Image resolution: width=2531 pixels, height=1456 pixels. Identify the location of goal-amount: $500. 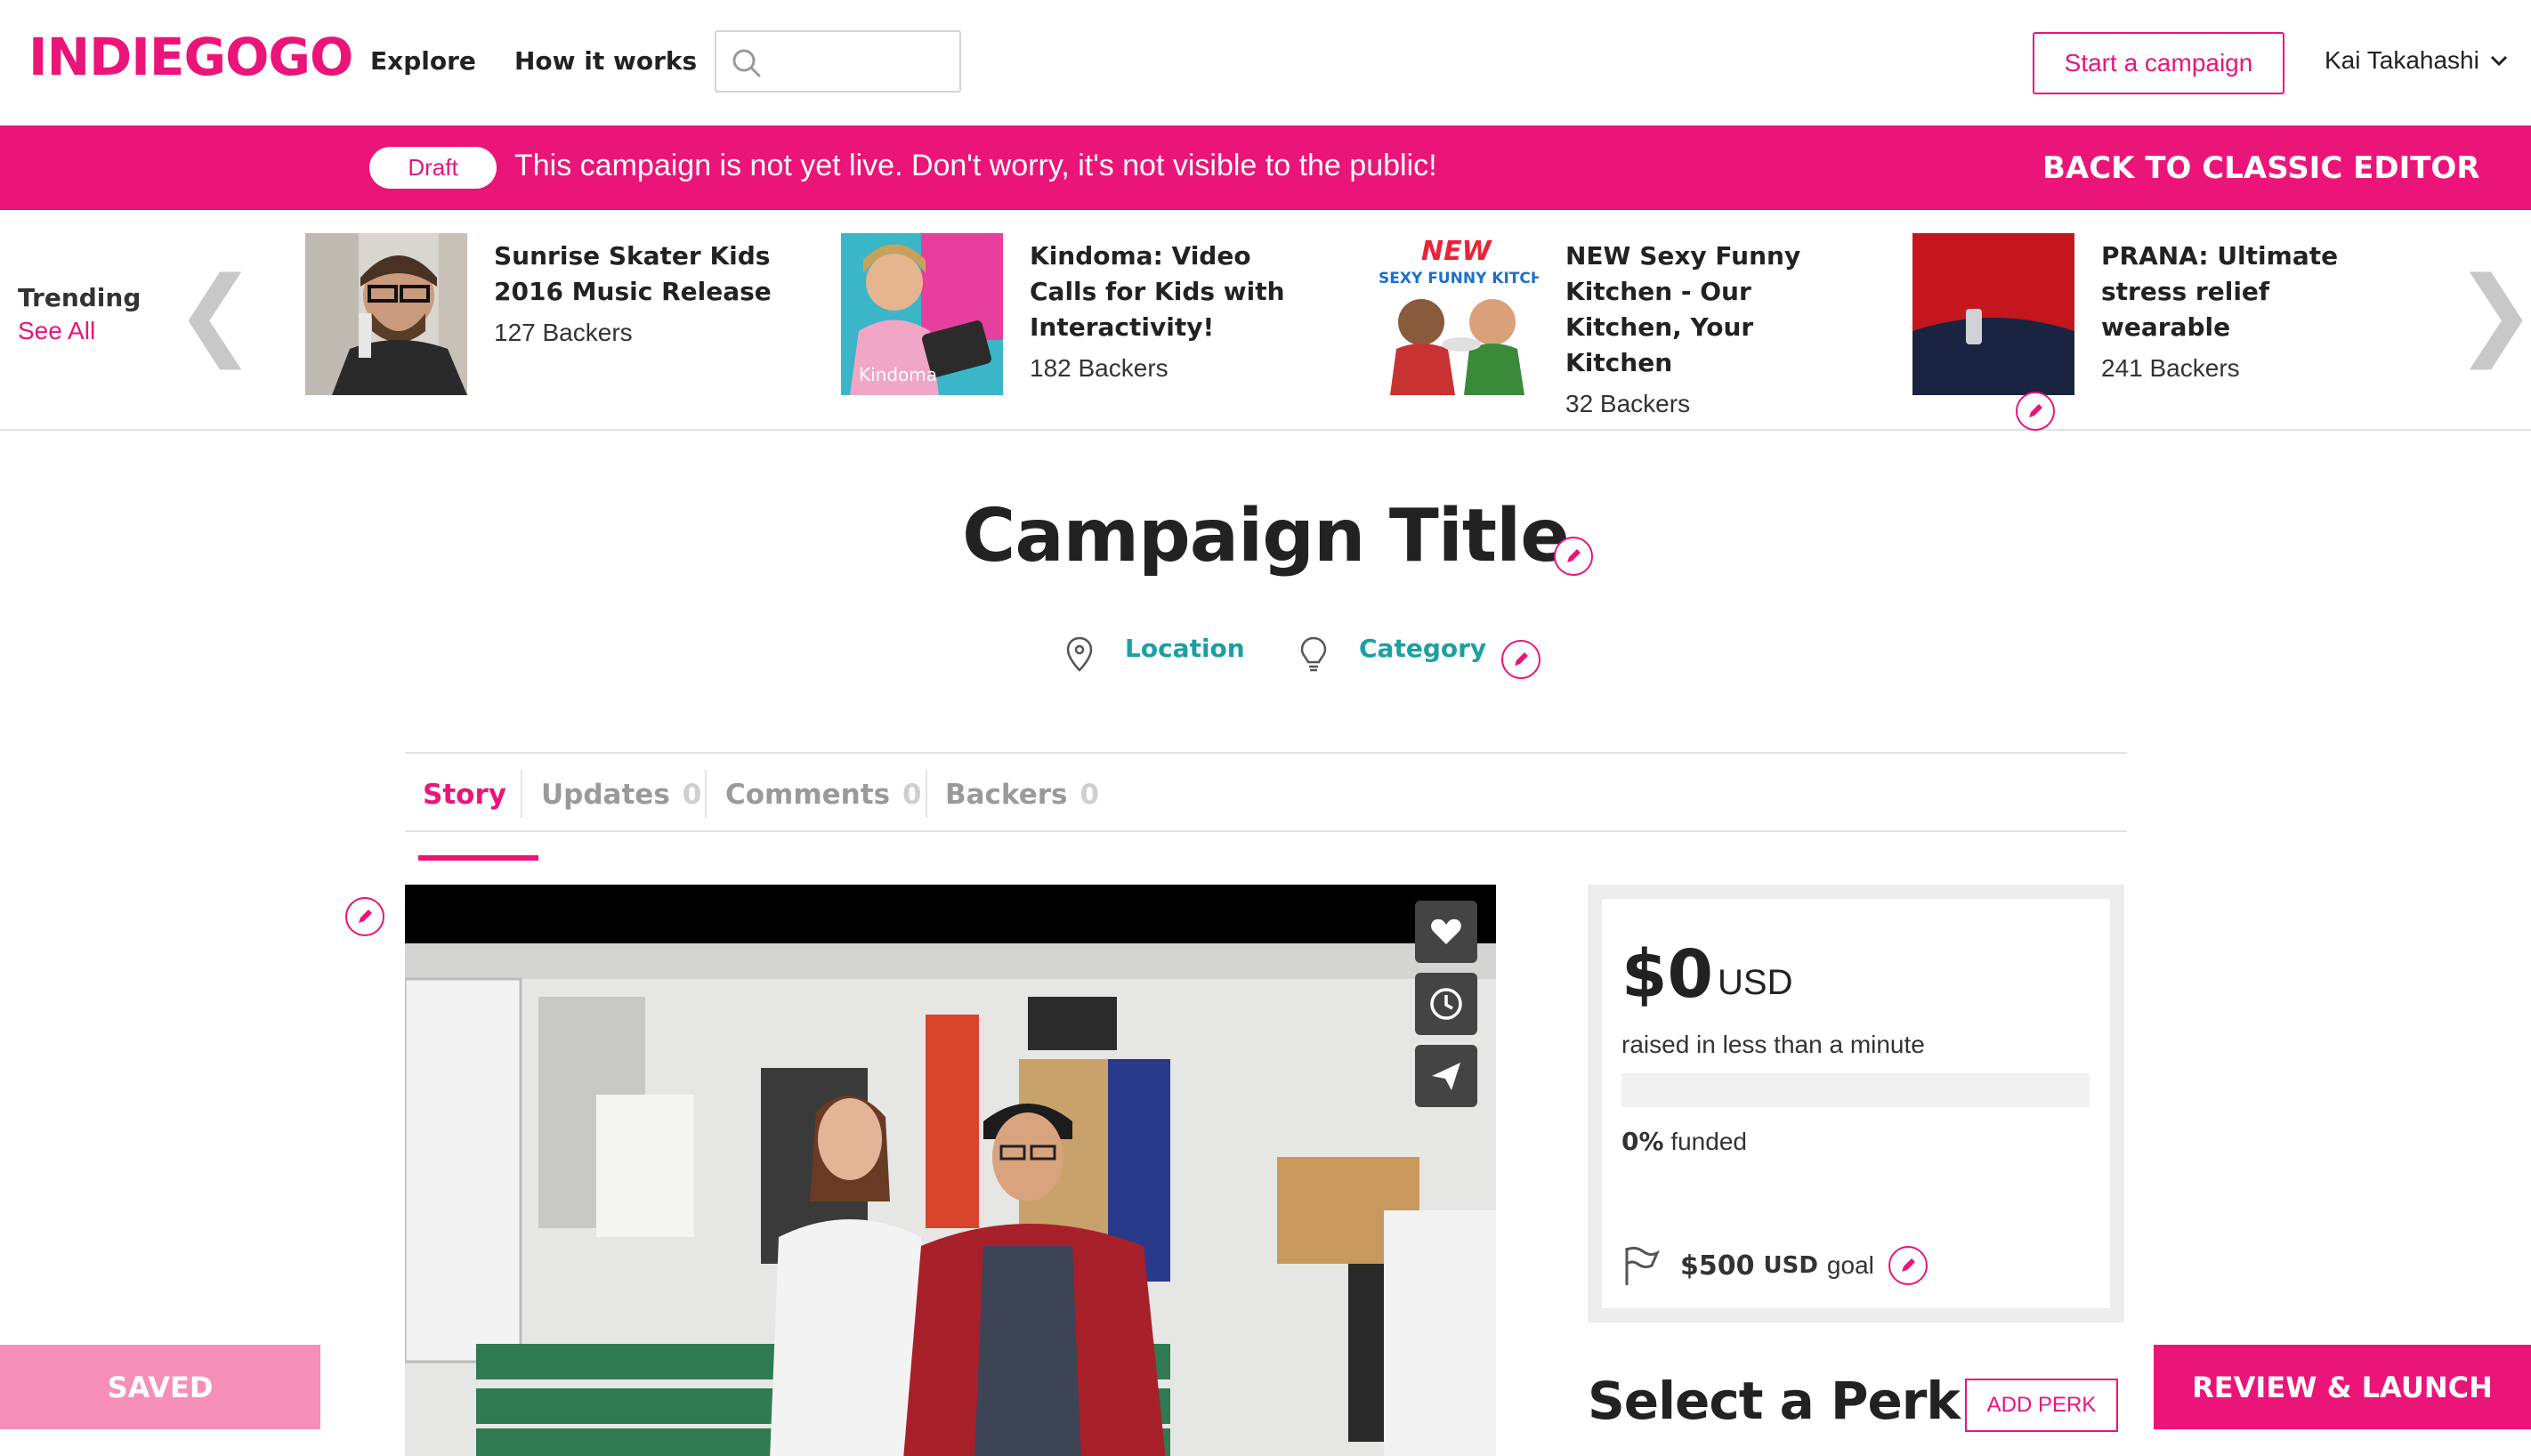
(1717, 1266).